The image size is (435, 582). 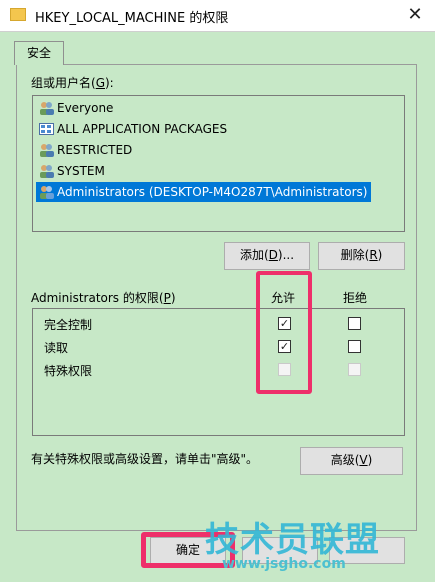 I want to click on window-title: HKEY_LOCAL_MACHINE 的权限, so click(x=132, y=18).